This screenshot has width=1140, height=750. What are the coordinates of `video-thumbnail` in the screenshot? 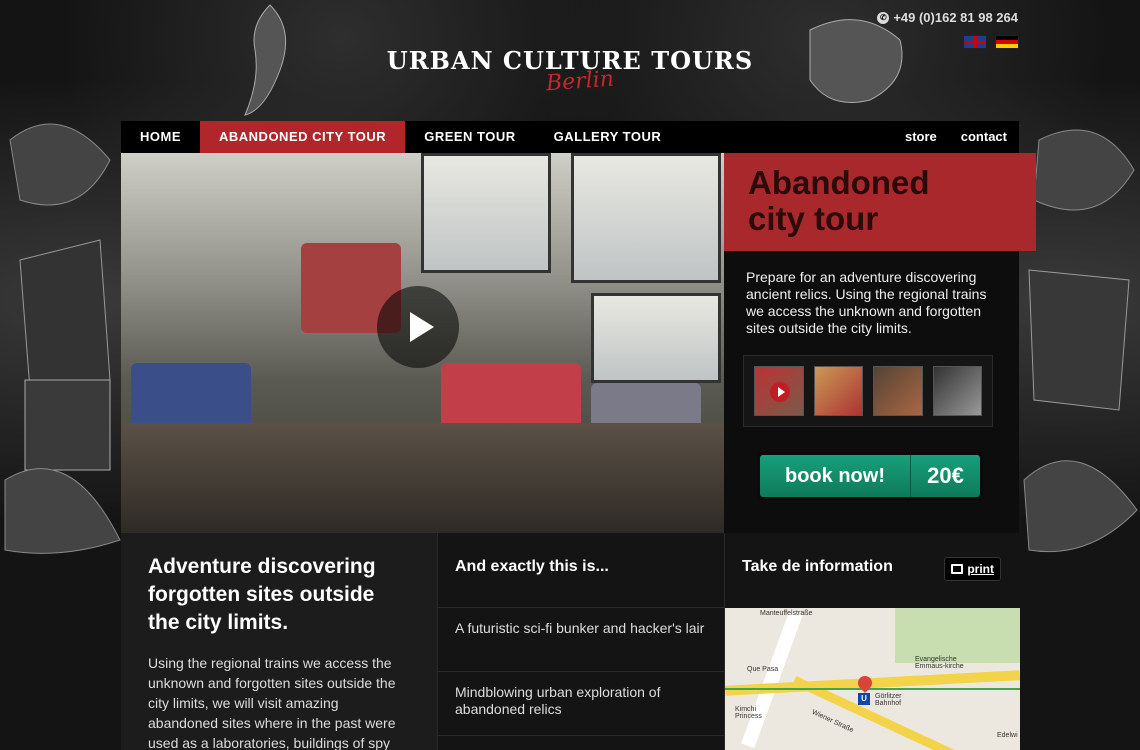 It's located at (779, 391).